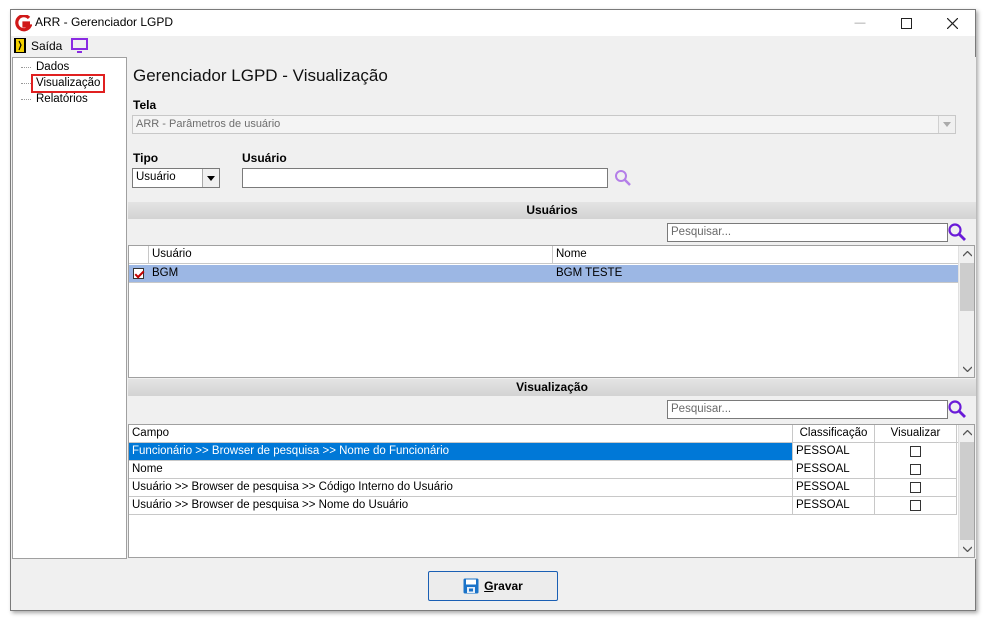  What do you see at coordinates (156, 177) in the screenshot?
I see `tipo-value: Usuário` at bounding box center [156, 177].